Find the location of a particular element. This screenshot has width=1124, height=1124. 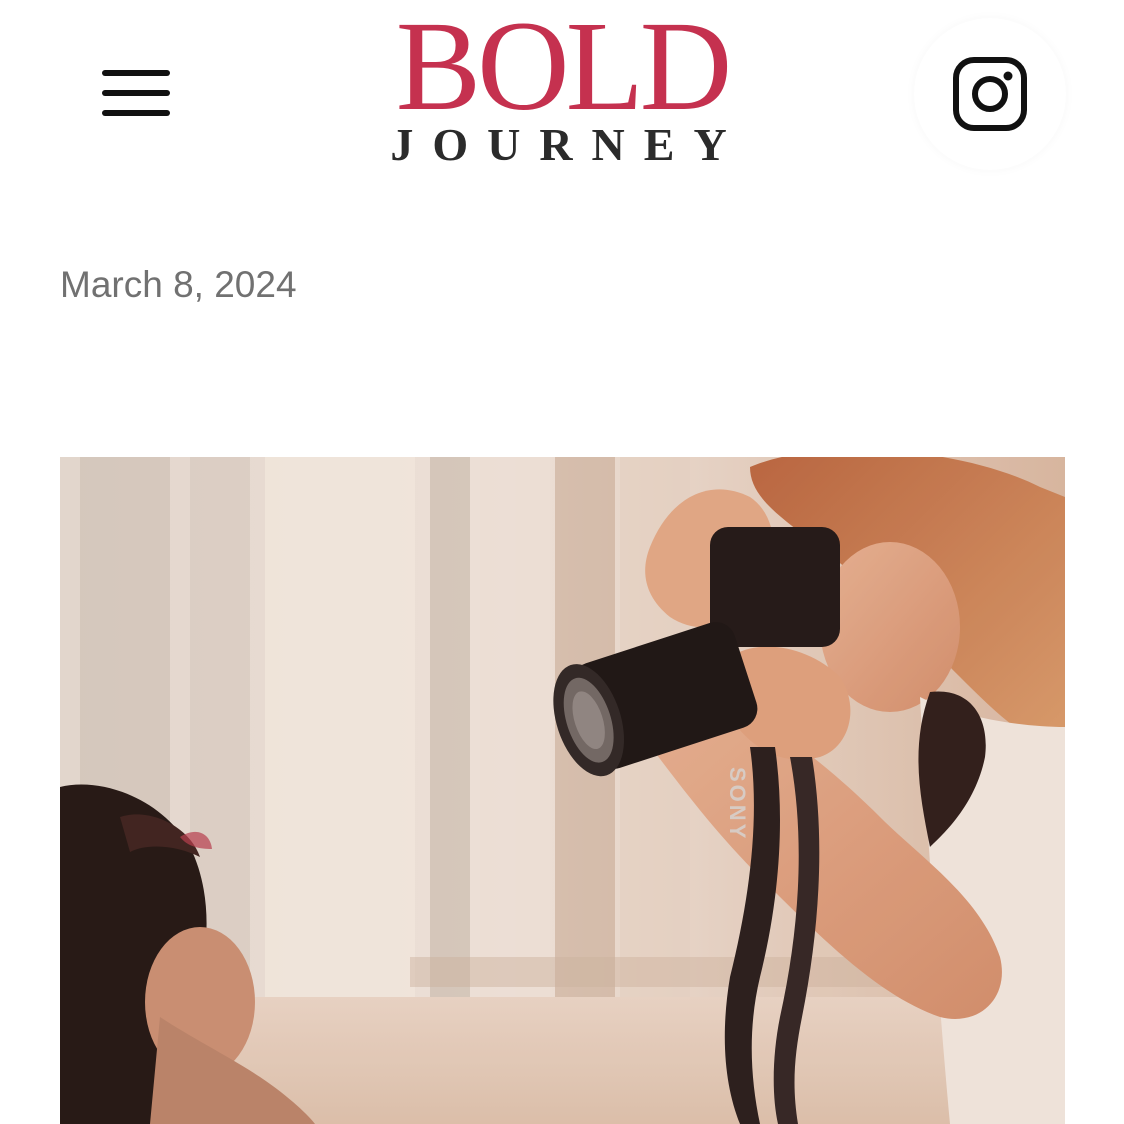

instagram-icon is located at coordinates (990, 94).